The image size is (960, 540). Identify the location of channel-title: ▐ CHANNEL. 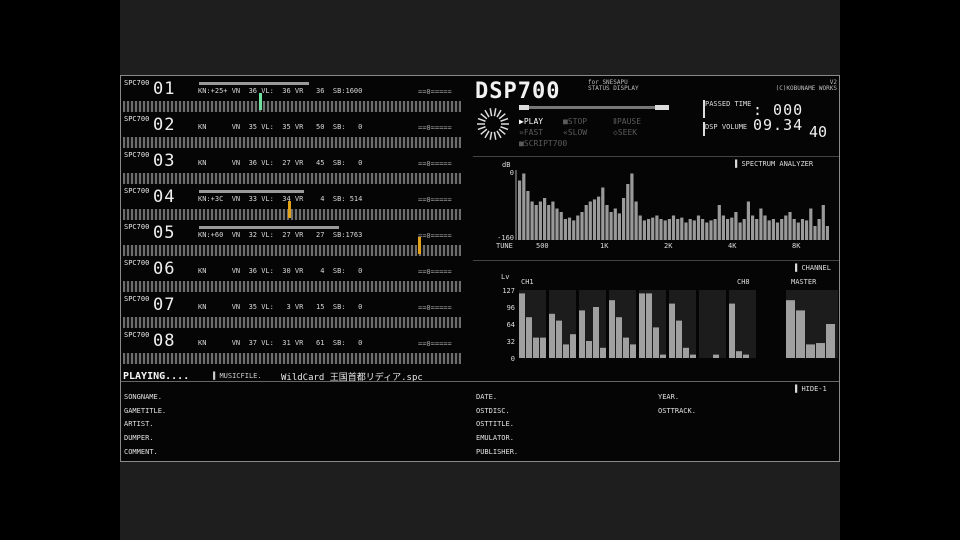
(812, 268).